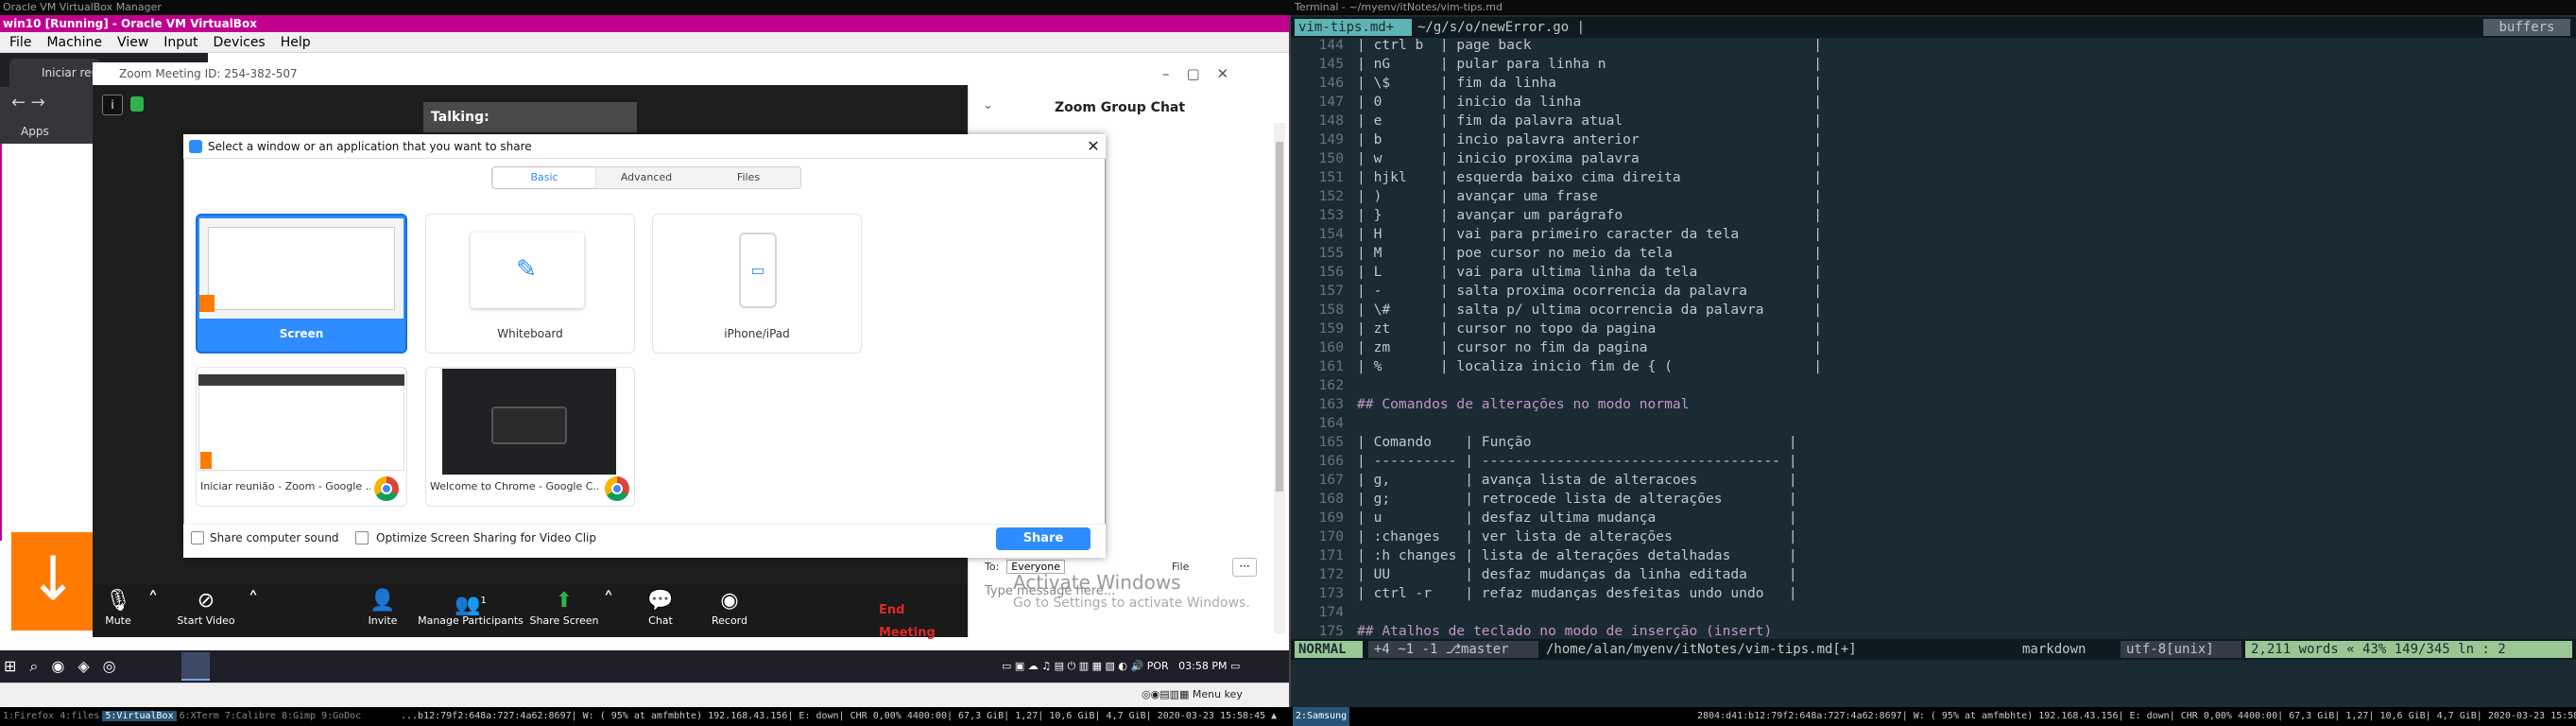  What do you see at coordinates (118, 611) in the screenshot?
I see `mute-button: 🎙 Mute` at bounding box center [118, 611].